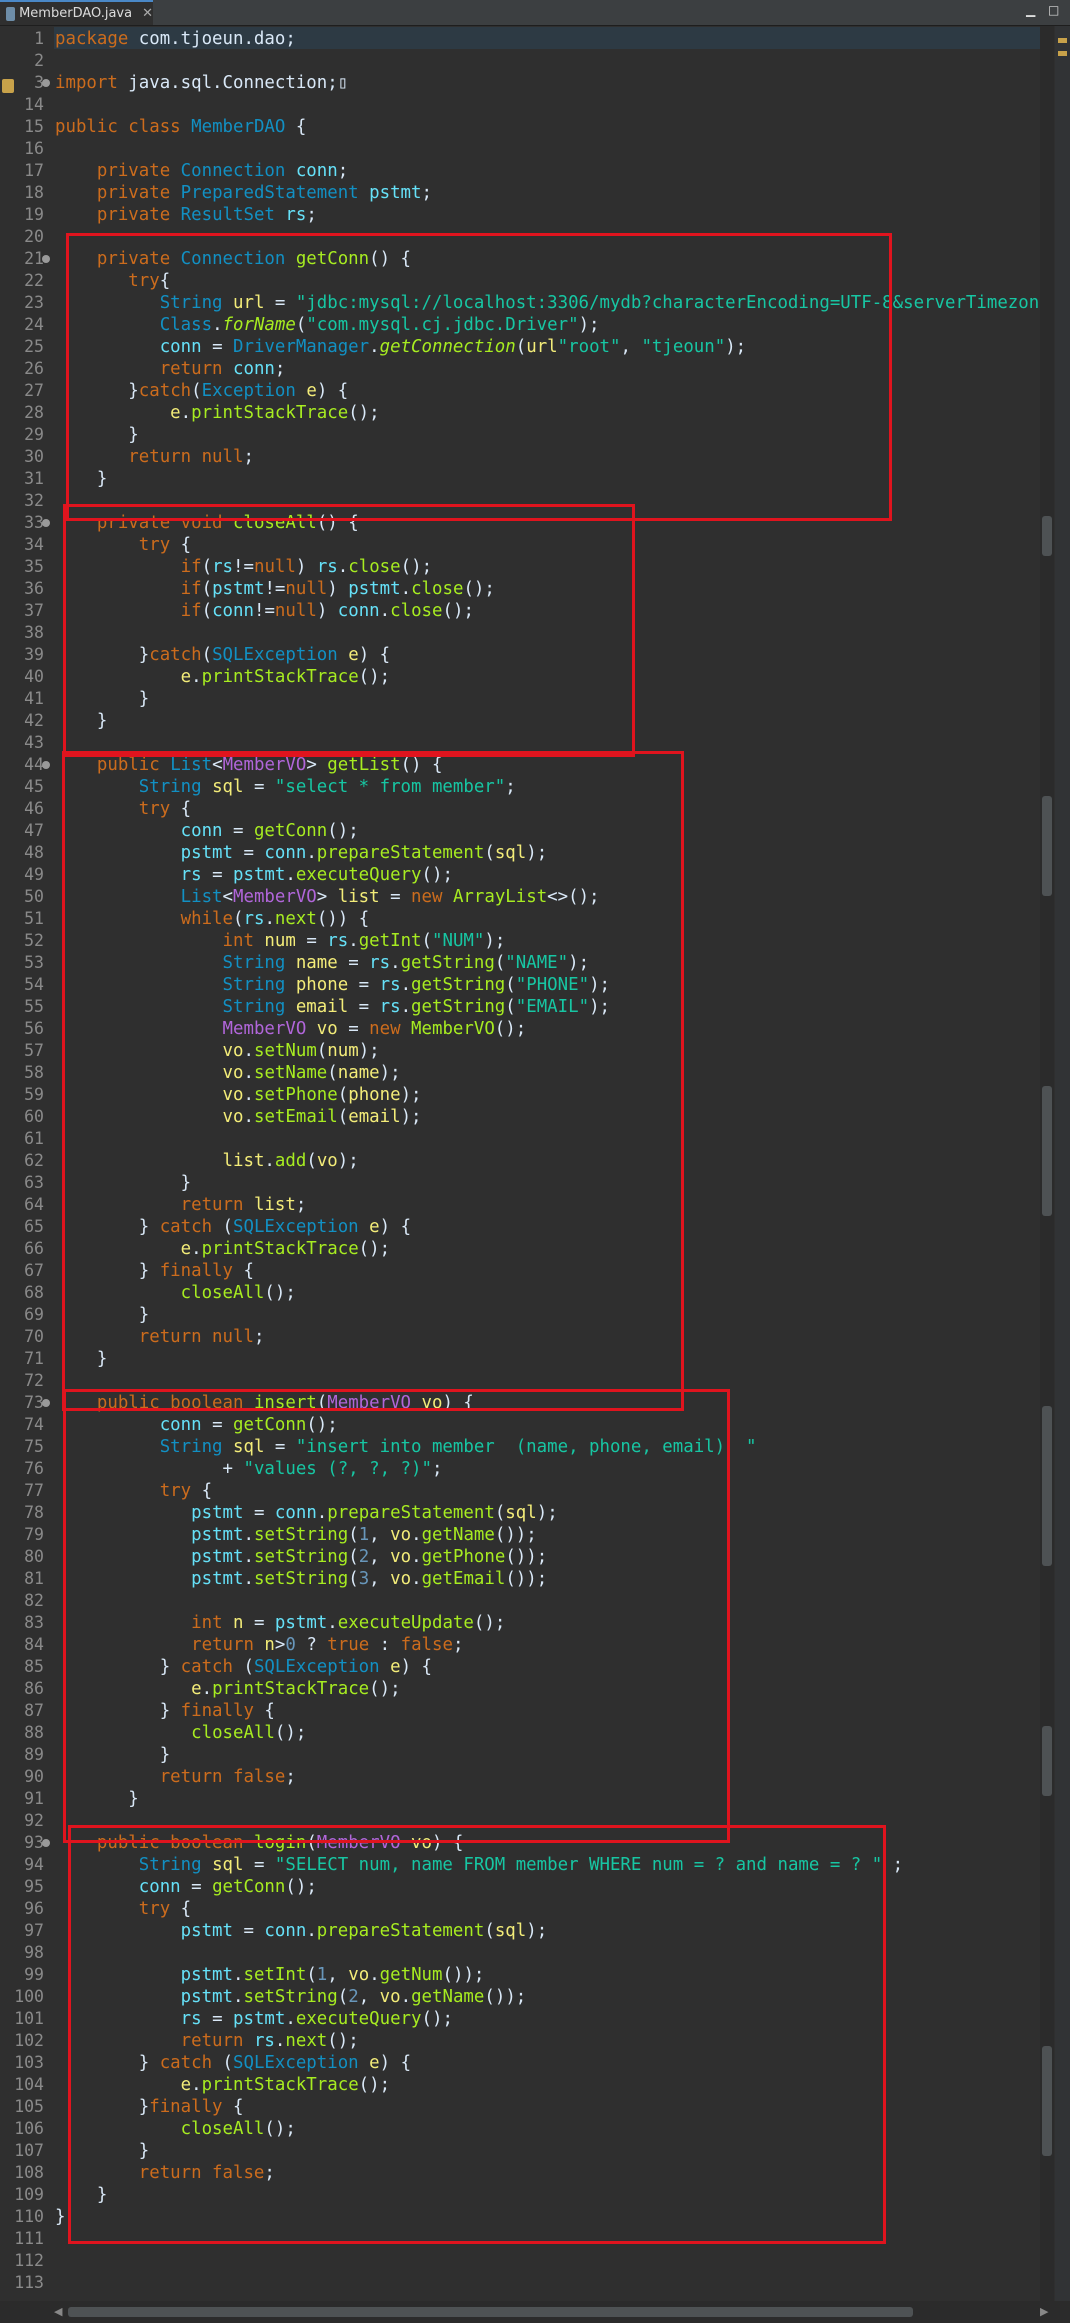  What do you see at coordinates (58, 2311) in the screenshot?
I see `scroll-left-icon: ◀` at bounding box center [58, 2311].